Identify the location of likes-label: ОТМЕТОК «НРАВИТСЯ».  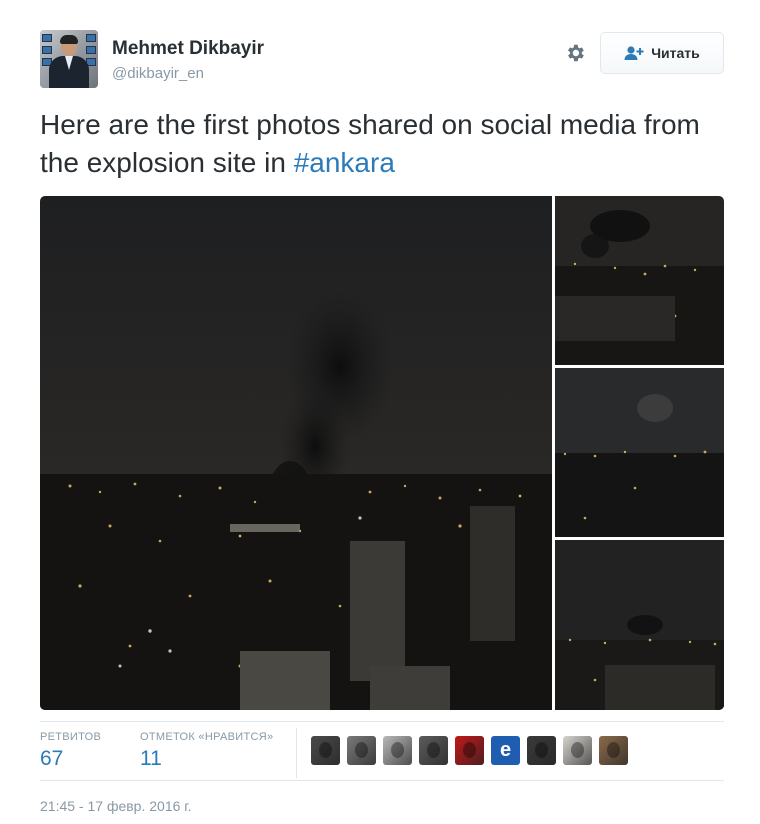
(207, 737).